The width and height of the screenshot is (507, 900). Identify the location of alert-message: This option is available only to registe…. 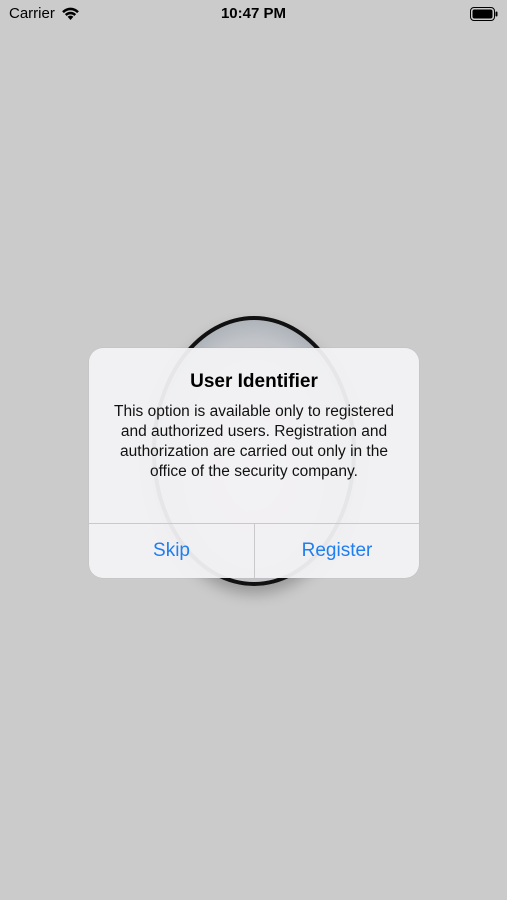
(253, 441).